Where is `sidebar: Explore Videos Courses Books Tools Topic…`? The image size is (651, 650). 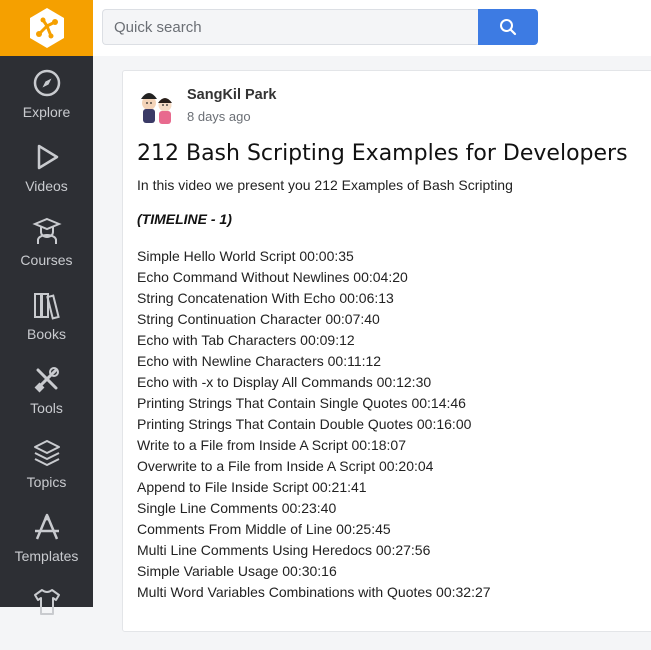 sidebar: Explore Videos Courses Books Tools Topic… is located at coordinates (46, 307).